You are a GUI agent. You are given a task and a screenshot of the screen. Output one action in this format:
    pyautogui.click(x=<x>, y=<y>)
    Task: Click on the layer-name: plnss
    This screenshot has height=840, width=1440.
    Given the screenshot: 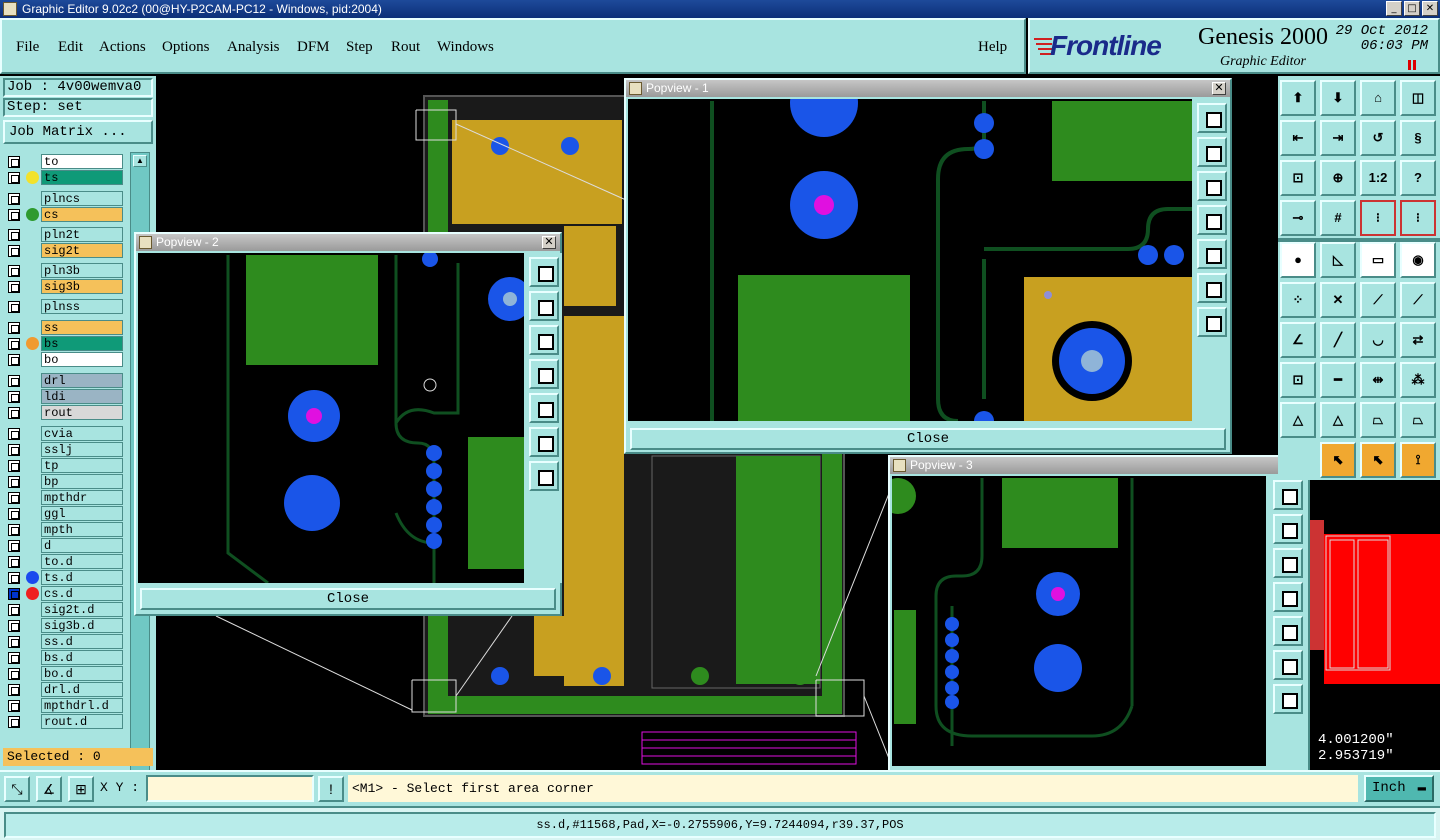 What is the action you would take?
    pyautogui.click(x=82, y=306)
    